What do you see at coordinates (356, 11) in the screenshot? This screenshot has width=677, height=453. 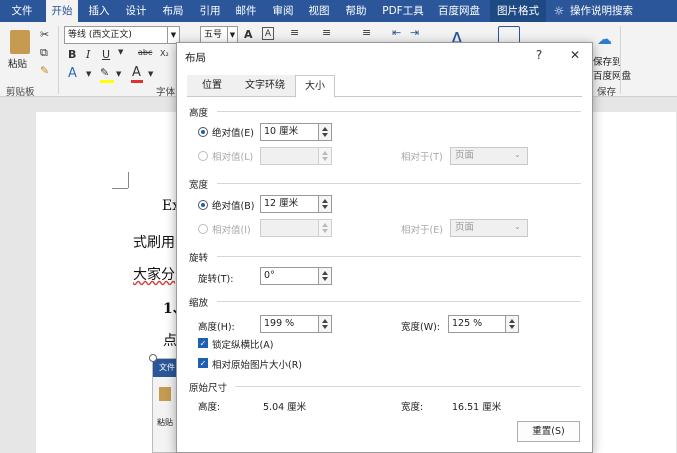 I see `tab-help: 帮助` at bounding box center [356, 11].